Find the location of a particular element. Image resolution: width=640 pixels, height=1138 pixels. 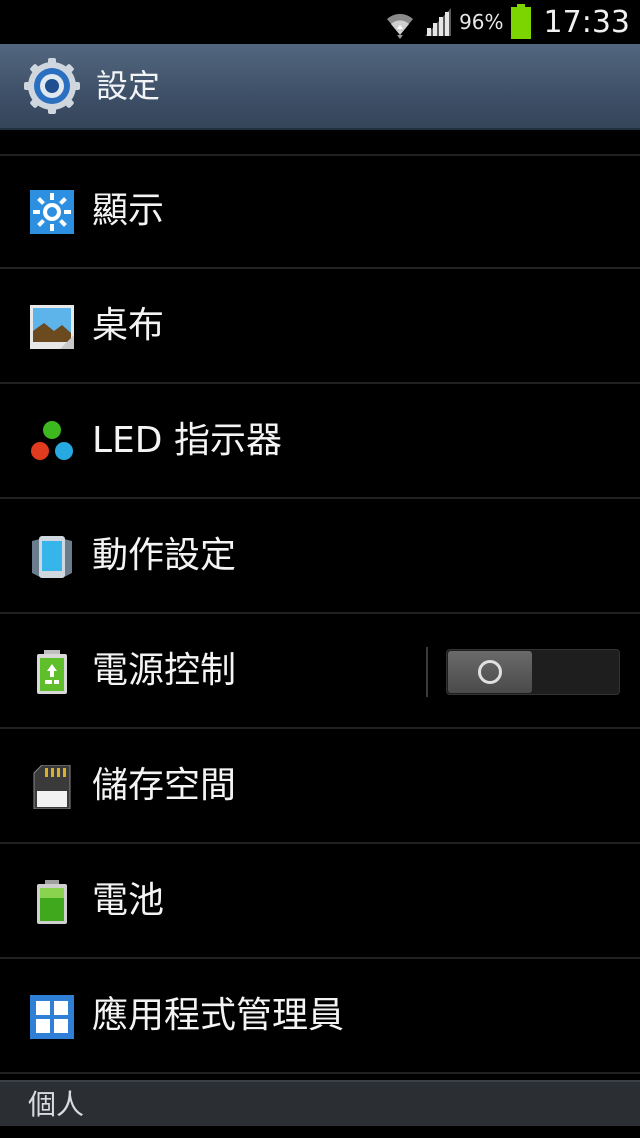

status-icons: 96% 17:33 is located at coordinates (506, 22).